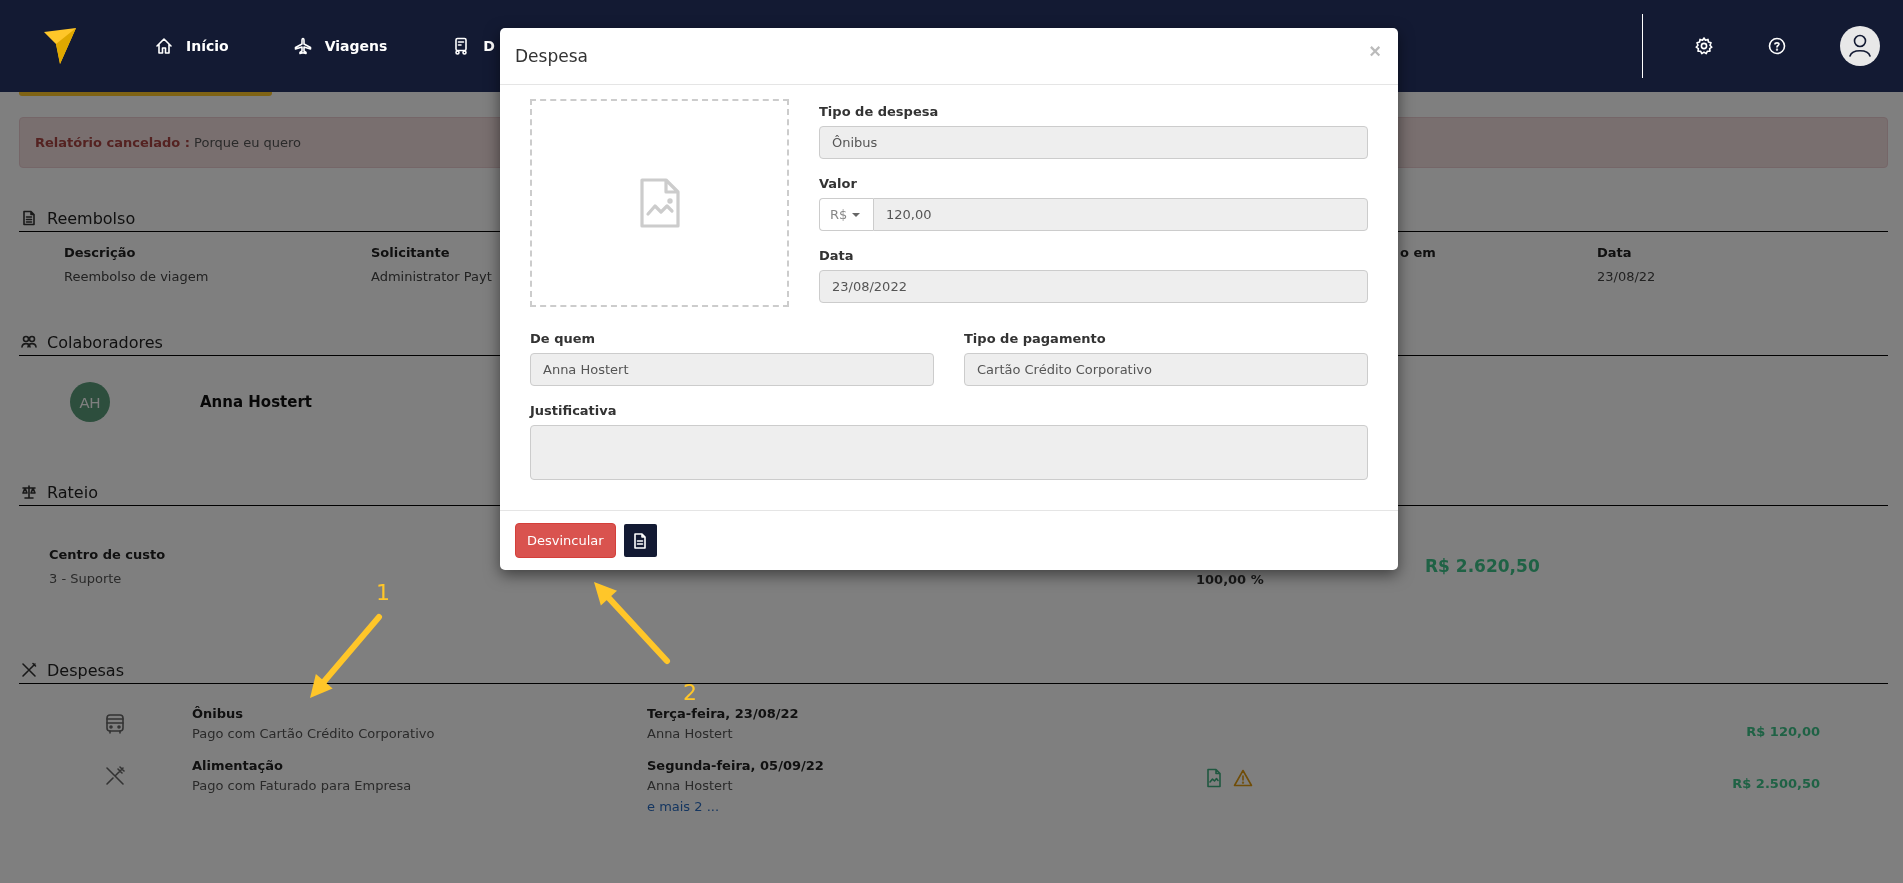 This screenshot has height=883, width=1903. What do you see at coordinates (164, 46) in the screenshot?
I see `home-icon` at bounding box center [164, 46].